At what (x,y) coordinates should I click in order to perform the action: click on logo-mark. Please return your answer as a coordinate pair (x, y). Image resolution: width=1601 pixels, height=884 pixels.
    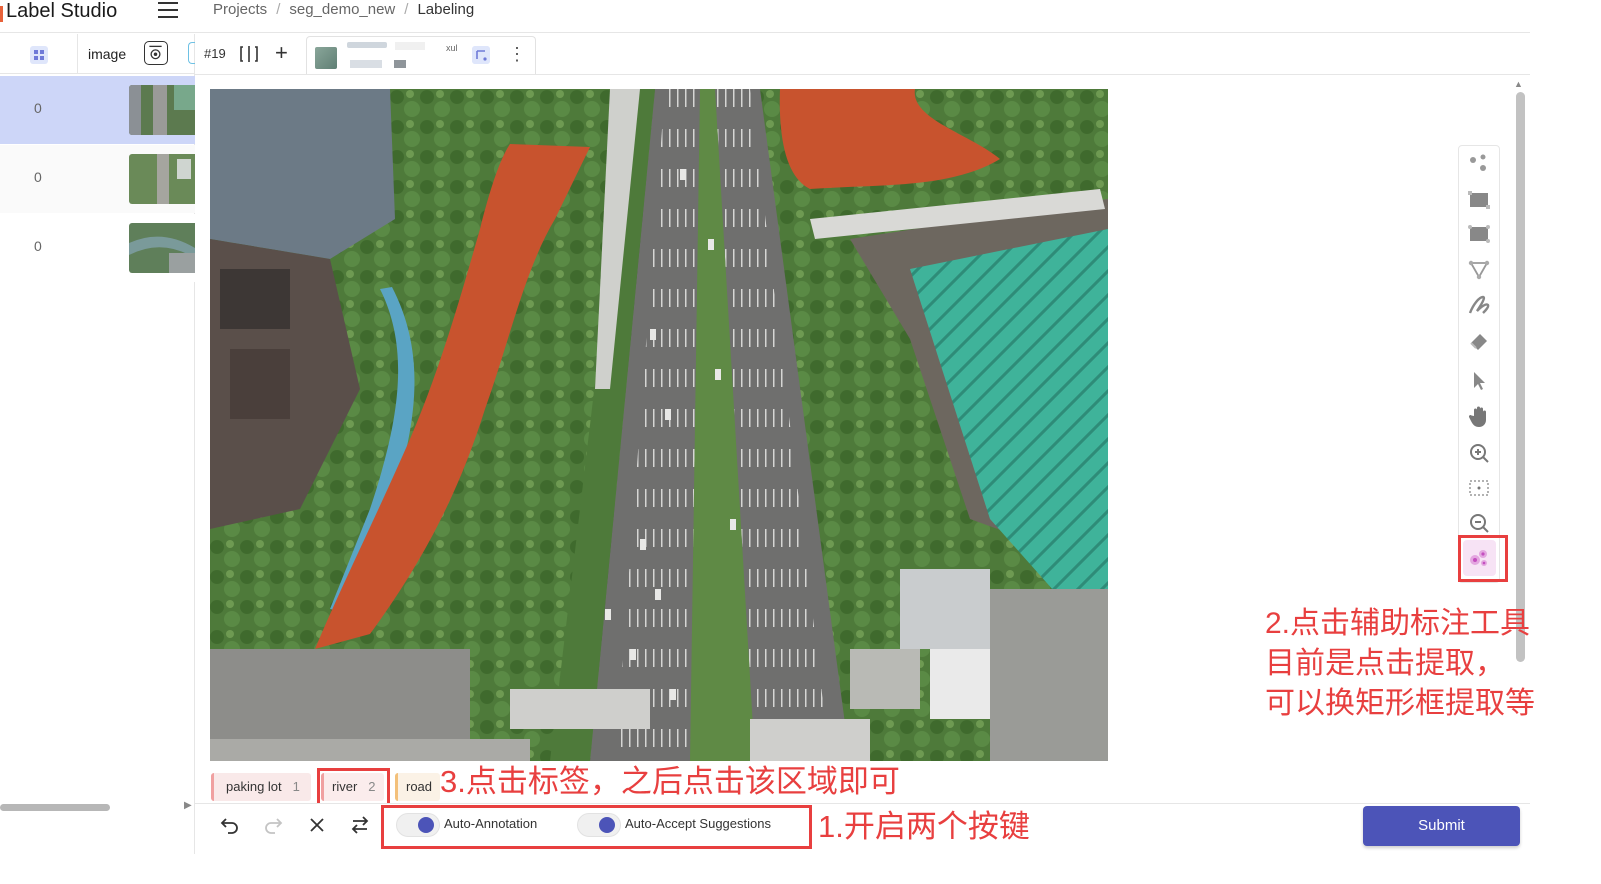
    Looking at the image, I should click on (1, 14).